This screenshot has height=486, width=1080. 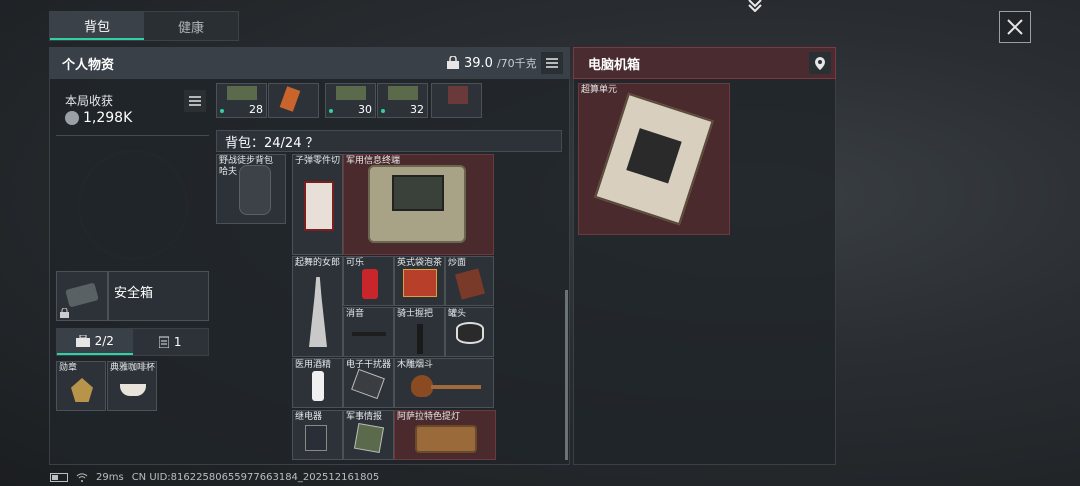 What do you see at coordinates (317, 435) in the screenshot?
I see `inventory-slot: 继电器` at bounding box center [317, 435].